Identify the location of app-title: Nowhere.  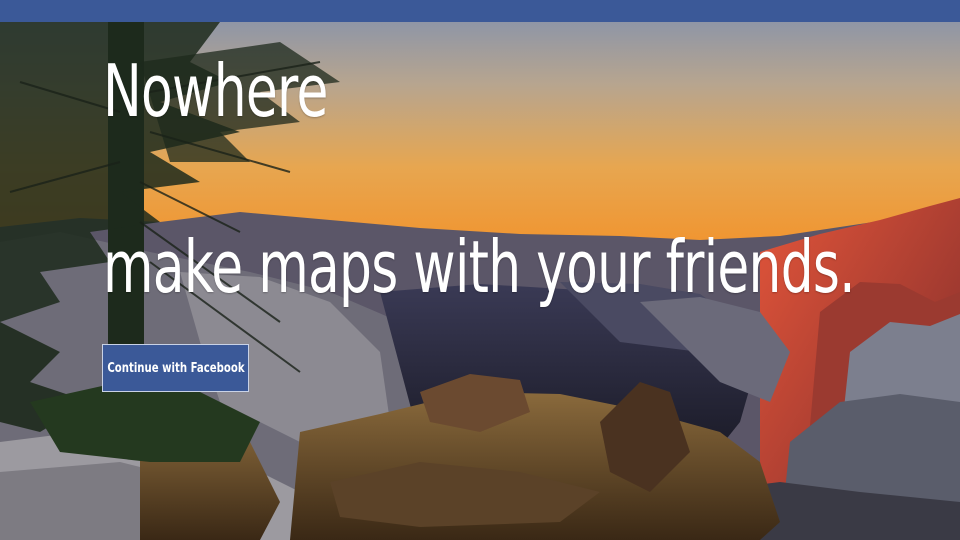
(215, 91).